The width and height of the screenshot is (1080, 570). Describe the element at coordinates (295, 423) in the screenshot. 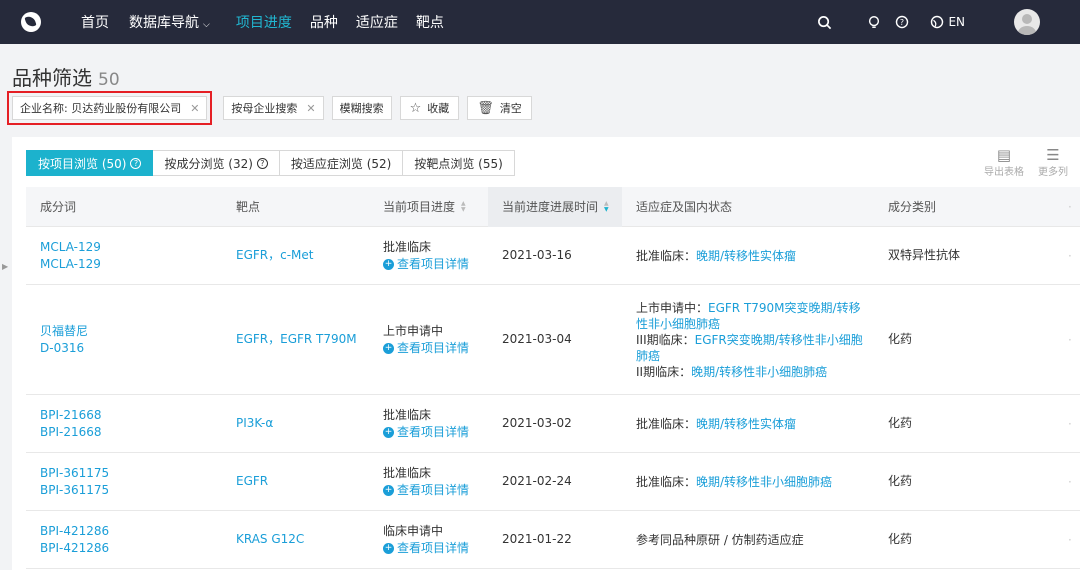

I see `target-cell: PI3K-α` at that location.